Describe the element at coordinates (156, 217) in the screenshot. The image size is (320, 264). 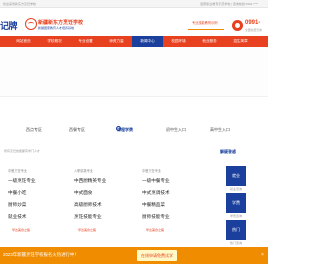
I see `course-card-row: 厨师技能专业` at that location.